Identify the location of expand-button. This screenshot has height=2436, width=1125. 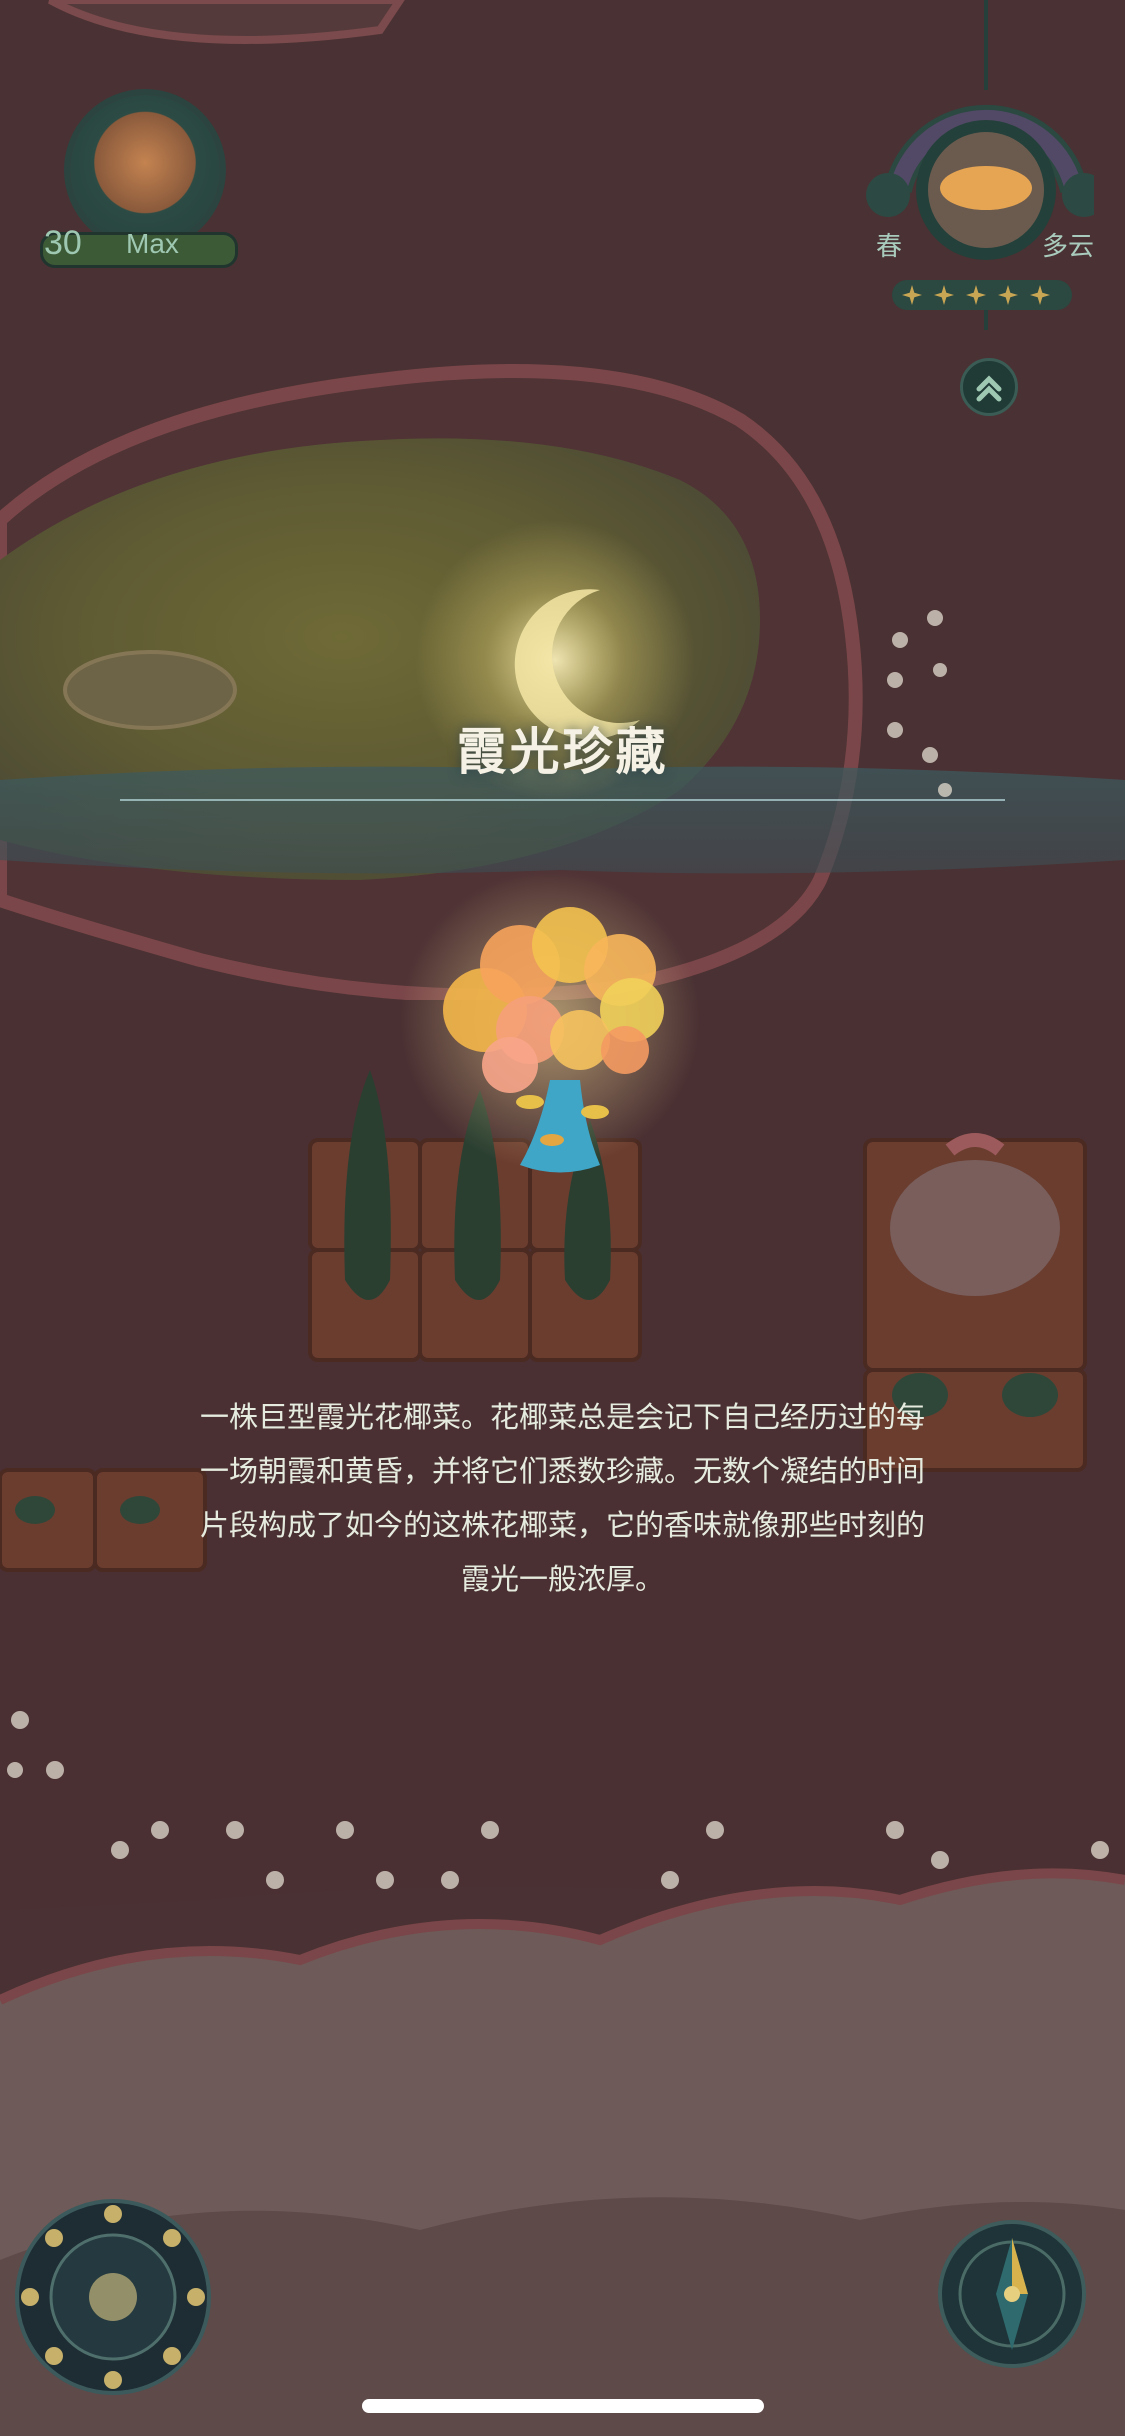
(989, 387).